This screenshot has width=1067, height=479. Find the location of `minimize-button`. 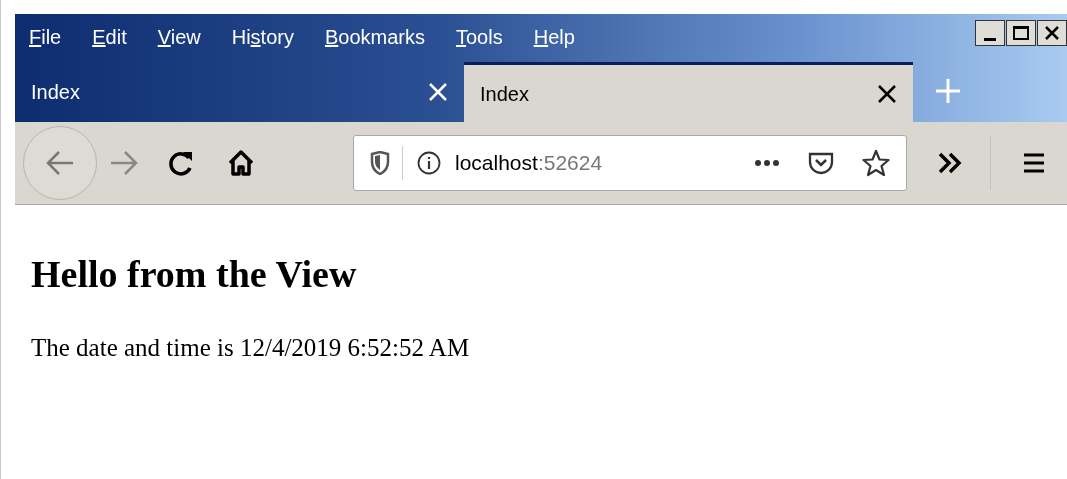

minimize-button is located at coordinates (990, 33).